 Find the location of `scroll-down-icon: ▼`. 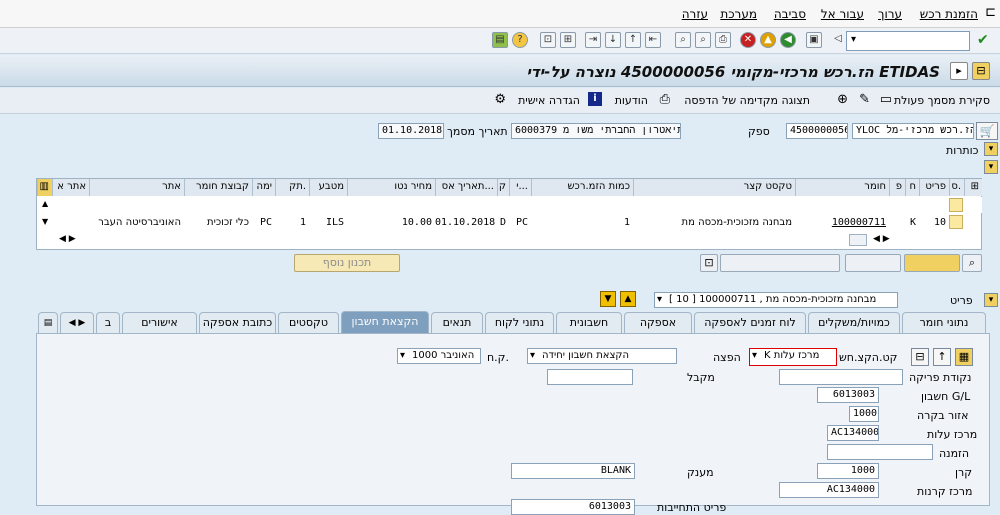

scroll-down-icon: ▼ is located at coordinates (45, 221).